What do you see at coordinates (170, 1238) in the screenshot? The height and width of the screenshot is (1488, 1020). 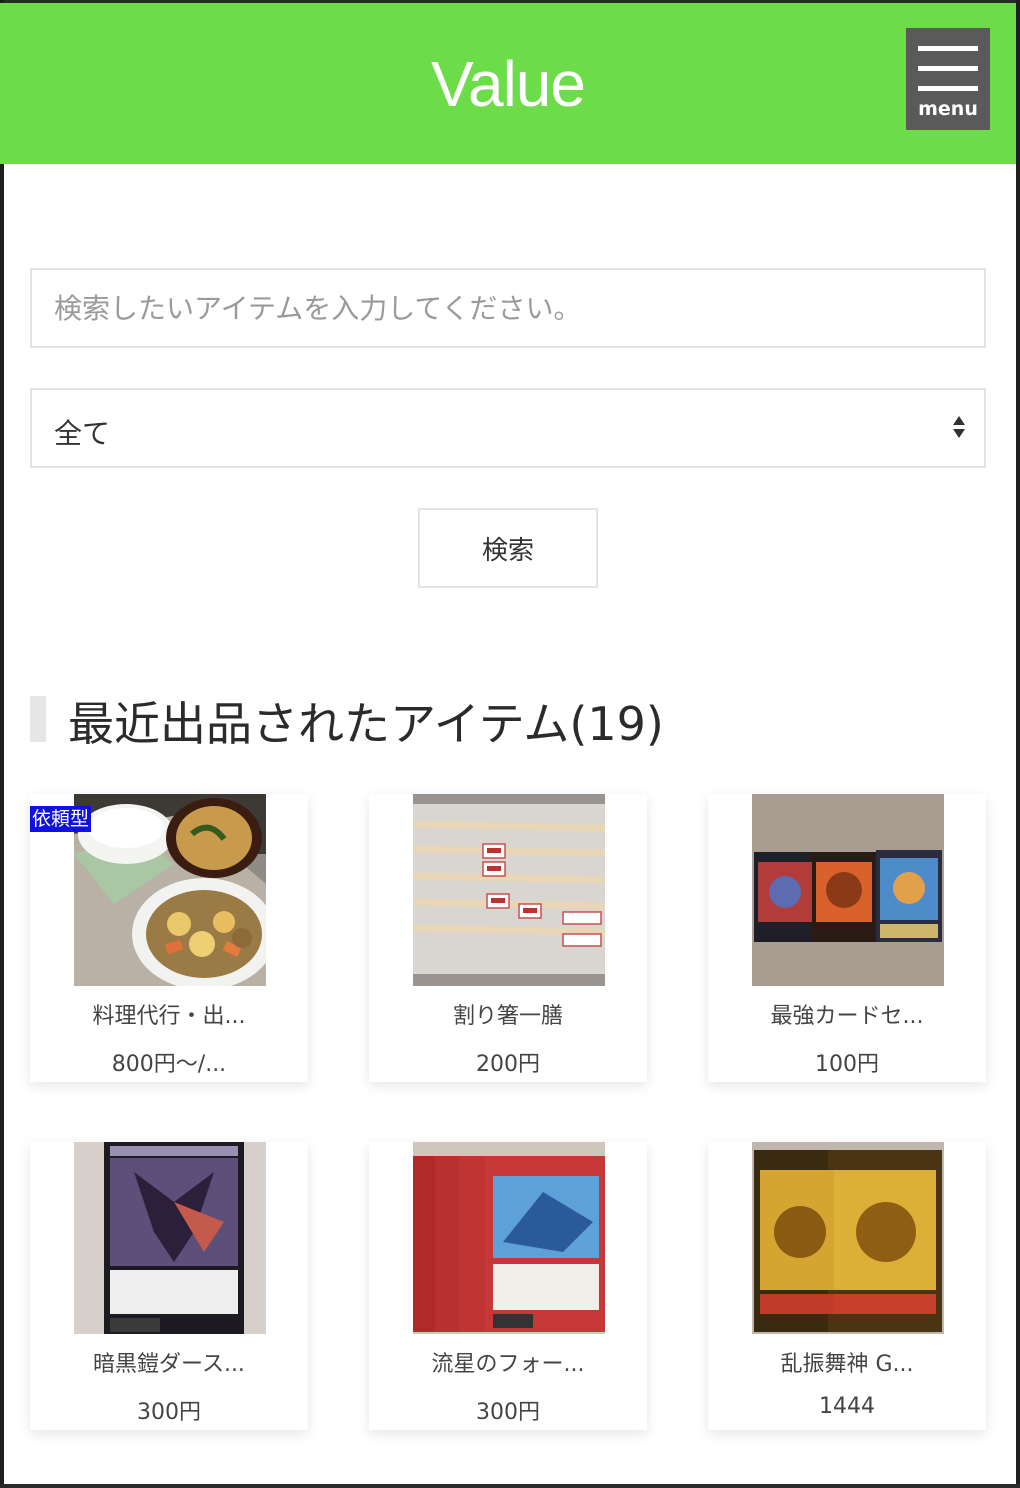 I see `item-image-dark-card` at bounding box center [170, 1238].